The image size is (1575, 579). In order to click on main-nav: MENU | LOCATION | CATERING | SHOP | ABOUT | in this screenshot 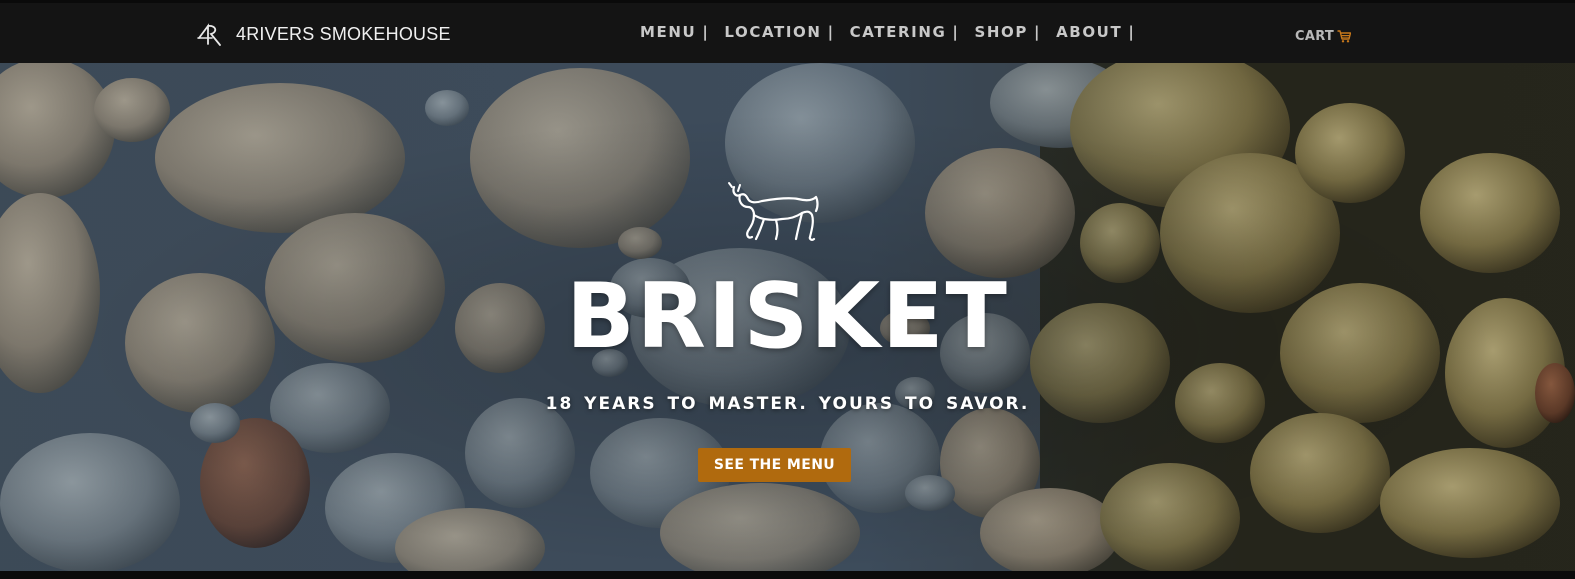, I will do `click(895, 32)`.